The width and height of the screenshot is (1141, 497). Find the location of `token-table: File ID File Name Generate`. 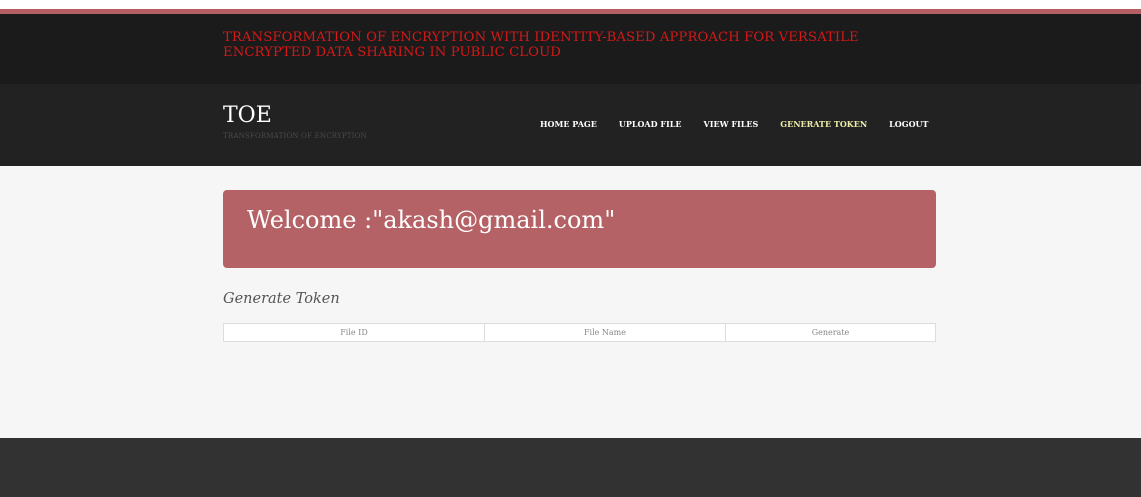

token-table: File ID File Name Generate is located at coordinates (579, 332).